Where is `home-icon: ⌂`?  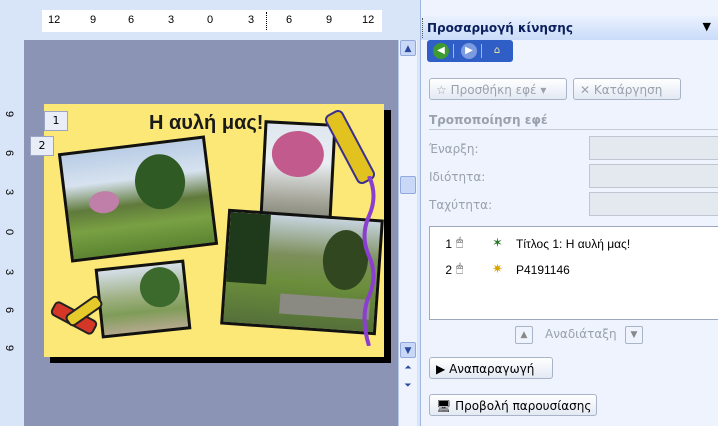
home-icon: ⌂ is located at coordinates (497, 51).